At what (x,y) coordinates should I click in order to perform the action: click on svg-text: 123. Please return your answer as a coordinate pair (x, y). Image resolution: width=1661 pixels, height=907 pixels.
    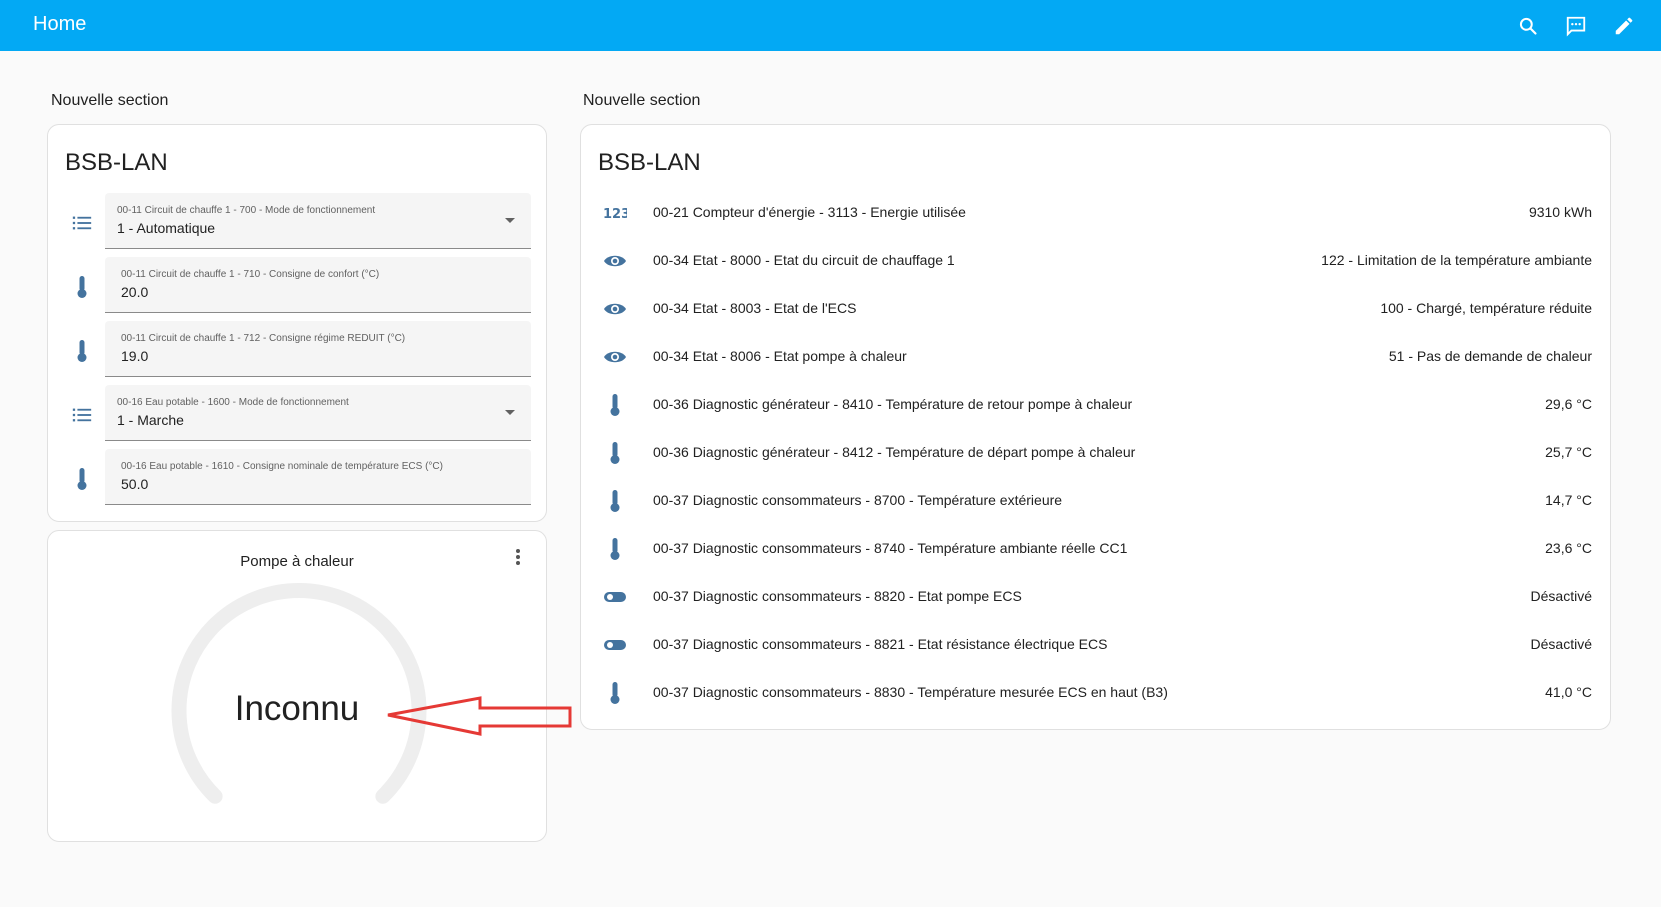
    Looking at the image, I should click on (615, 213).